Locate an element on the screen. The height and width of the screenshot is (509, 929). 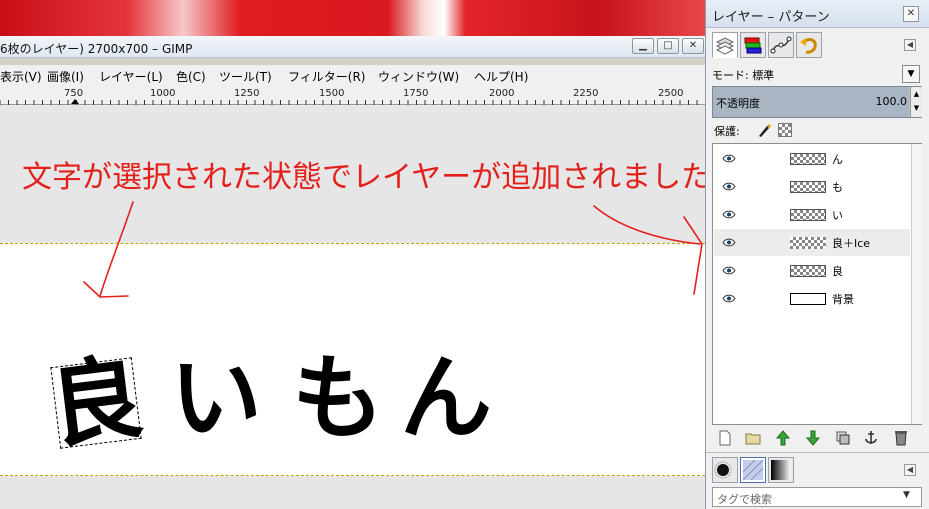
ruler-label: 2000 is located at coordinates (502, 93).